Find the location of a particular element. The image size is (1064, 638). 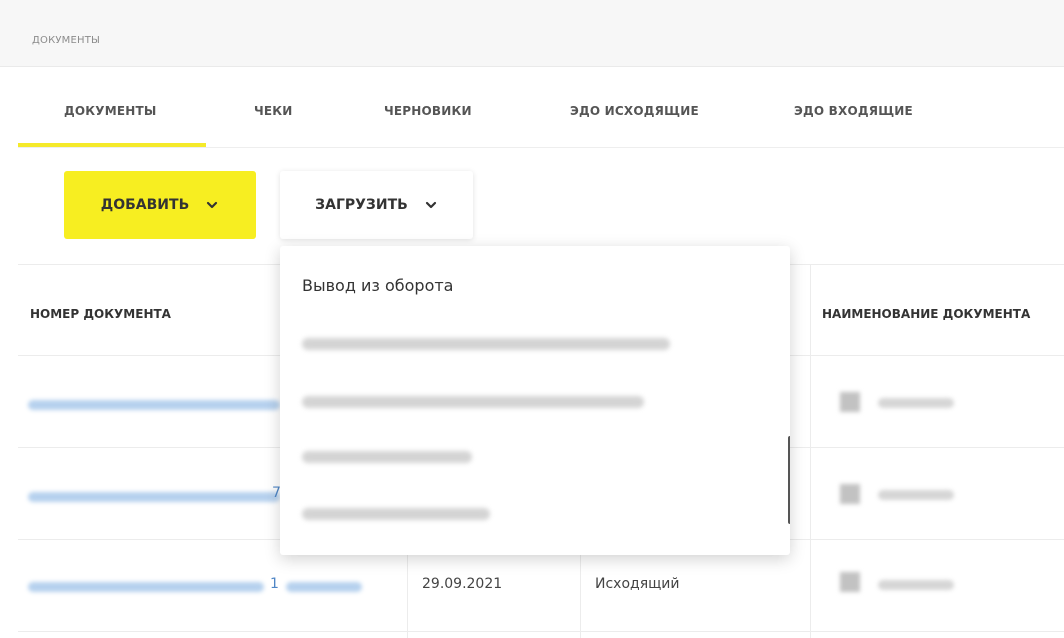

document-number-link-tail is located at coordinates (324, 587).